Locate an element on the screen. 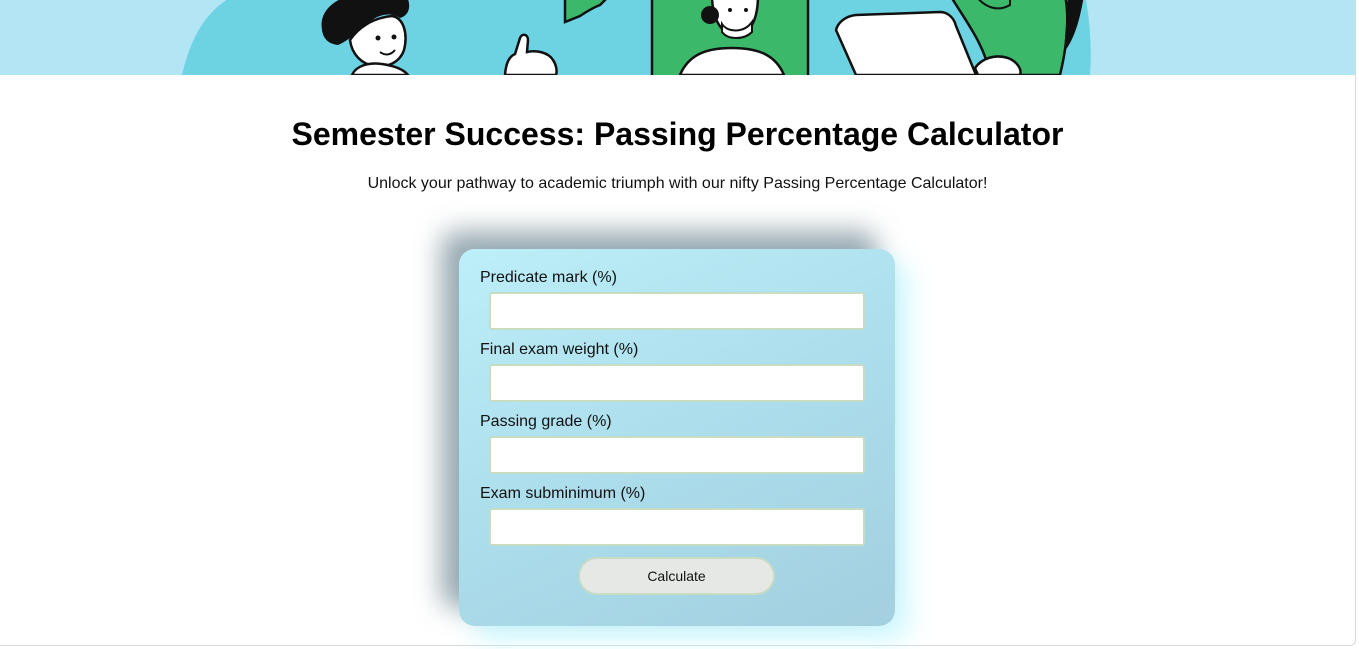  passing-grade-label: Passing grade (%) is located at coordinates (546, 421).